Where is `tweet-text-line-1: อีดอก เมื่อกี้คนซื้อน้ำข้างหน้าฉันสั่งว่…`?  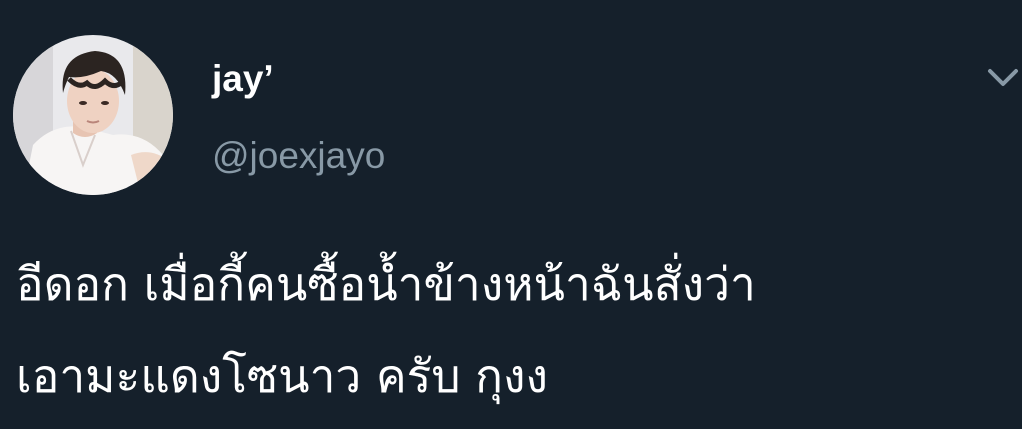
tweet-text-line-1: อีดอก เมื่อกี้คนซื้อน้ำข้างหน้าฉันสั่งว่… is located at coordinates (386, 284).